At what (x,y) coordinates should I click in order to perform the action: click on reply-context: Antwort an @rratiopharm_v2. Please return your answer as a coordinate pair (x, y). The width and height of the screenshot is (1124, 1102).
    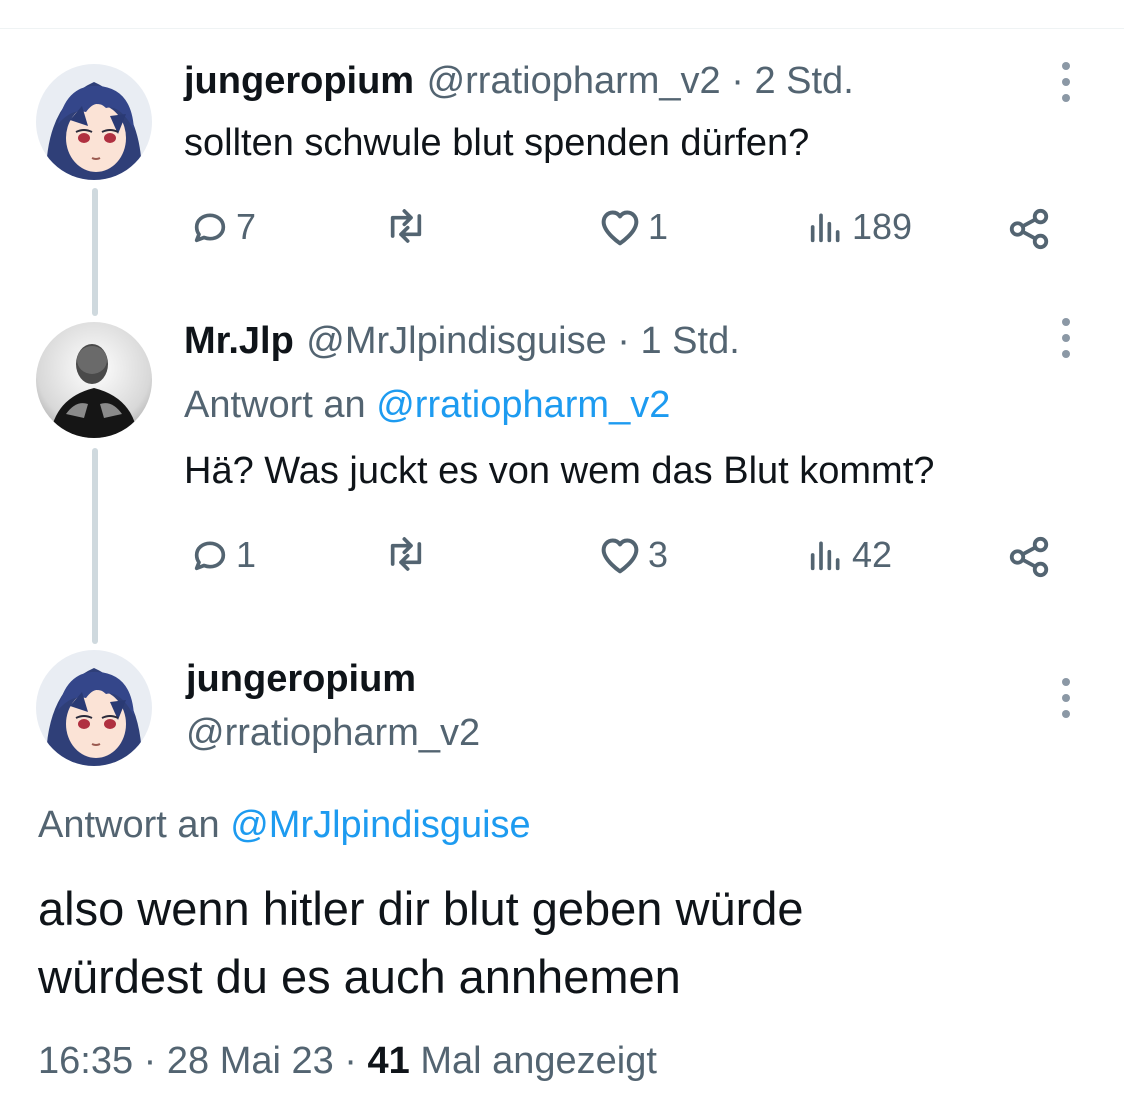
    Looking at the image, I should click on (427, 405).